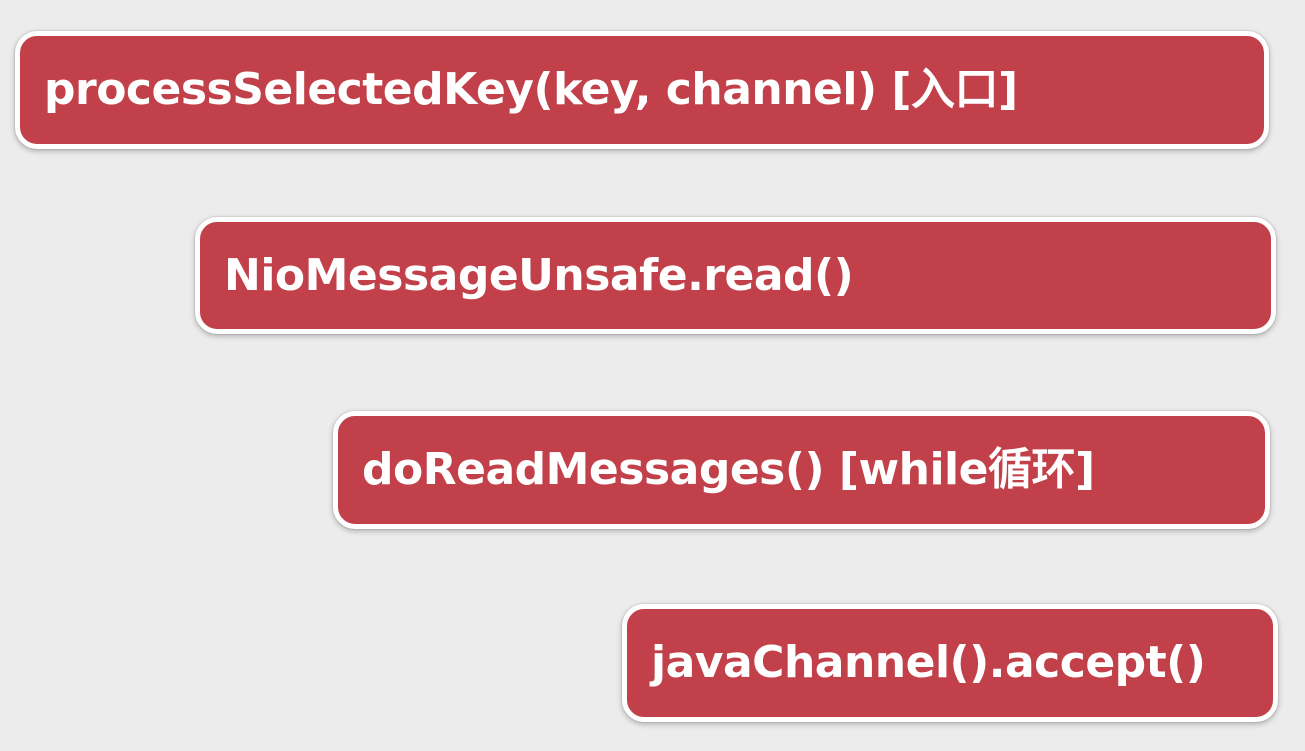  I want to click on step-java-channel-accept: javaChannel().accept(), so click(950, 663).